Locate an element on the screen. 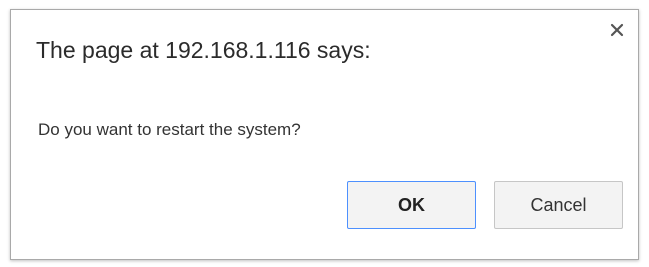  close-icon is located at coordinates (617, 30).